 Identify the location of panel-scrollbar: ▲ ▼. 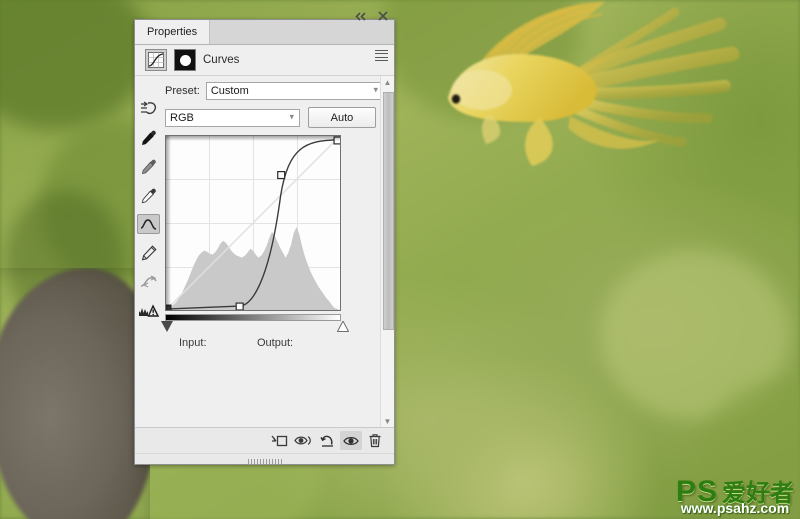
(387, 251).